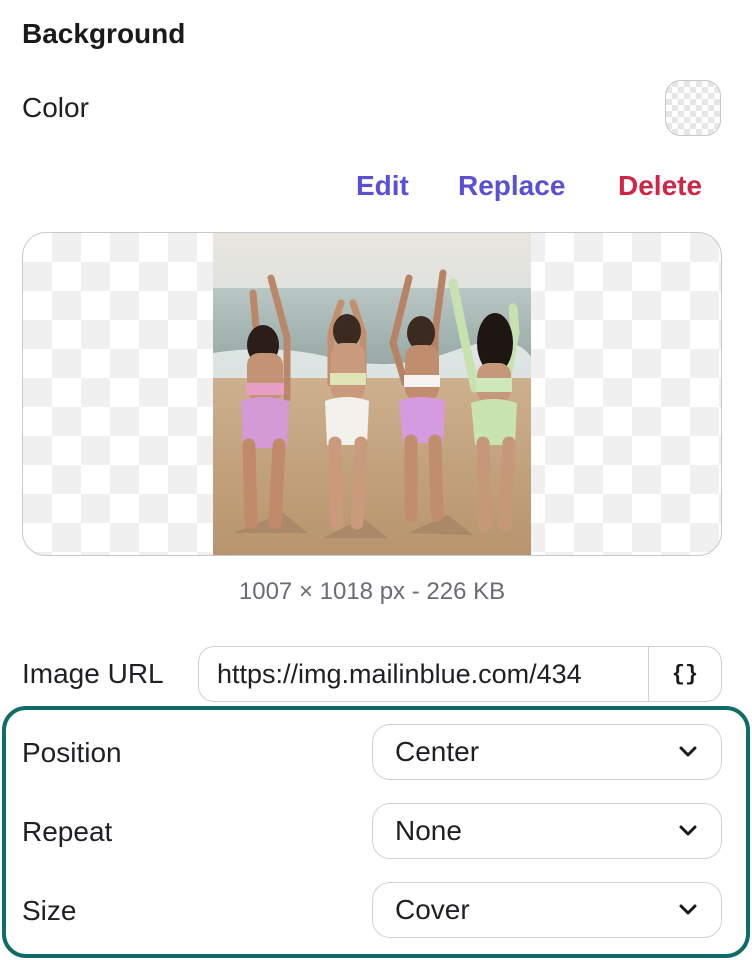  What do you see at coordinates (67, 831) in the screenshot?
I see `repeat-label: Repeat` at bounding box center [67, 831].